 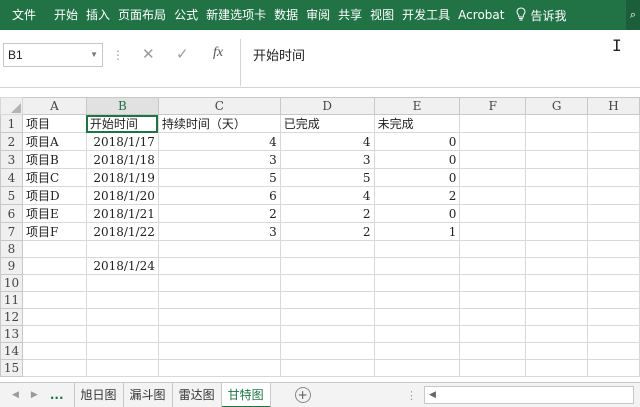 What do you see at coordinates (493, 231) in the screenshot?
I see `cell-f7` at bounding box center [493, 231].